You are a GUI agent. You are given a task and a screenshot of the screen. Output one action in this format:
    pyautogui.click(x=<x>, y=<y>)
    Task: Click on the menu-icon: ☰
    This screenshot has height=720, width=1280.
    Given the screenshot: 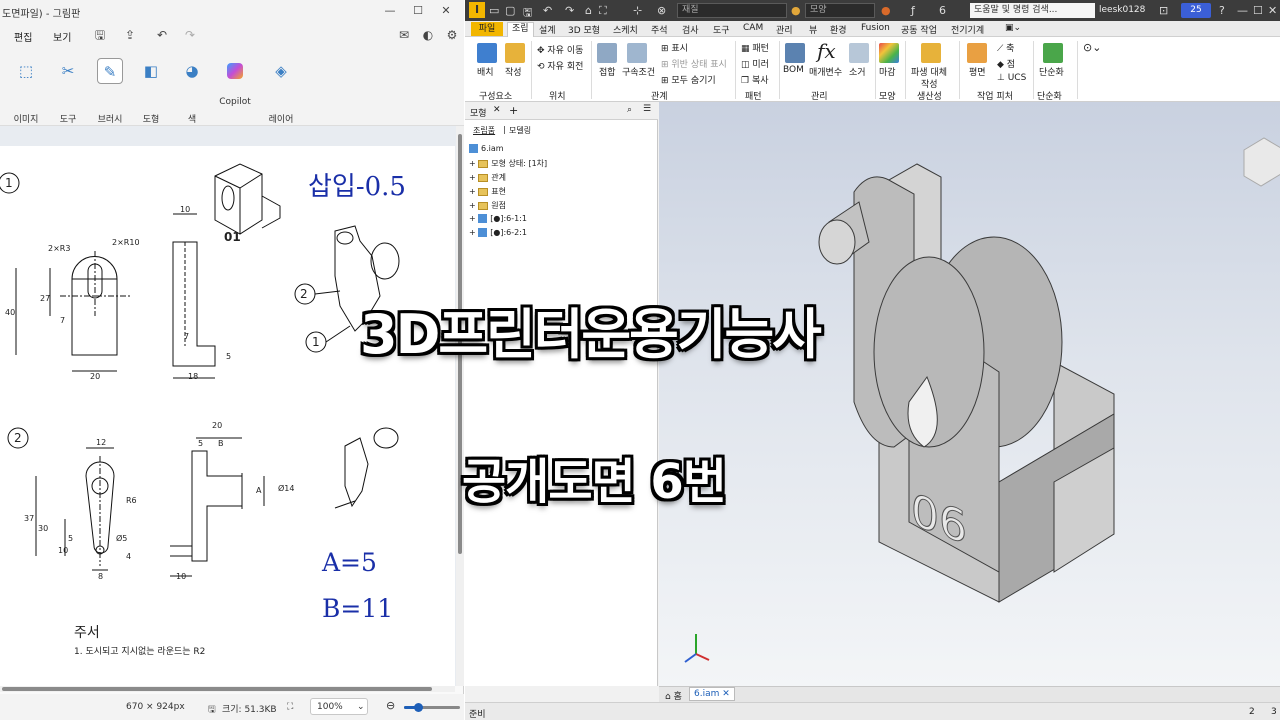 What is the action you would take?
    pyautogui.click(x=647, y=109)
    